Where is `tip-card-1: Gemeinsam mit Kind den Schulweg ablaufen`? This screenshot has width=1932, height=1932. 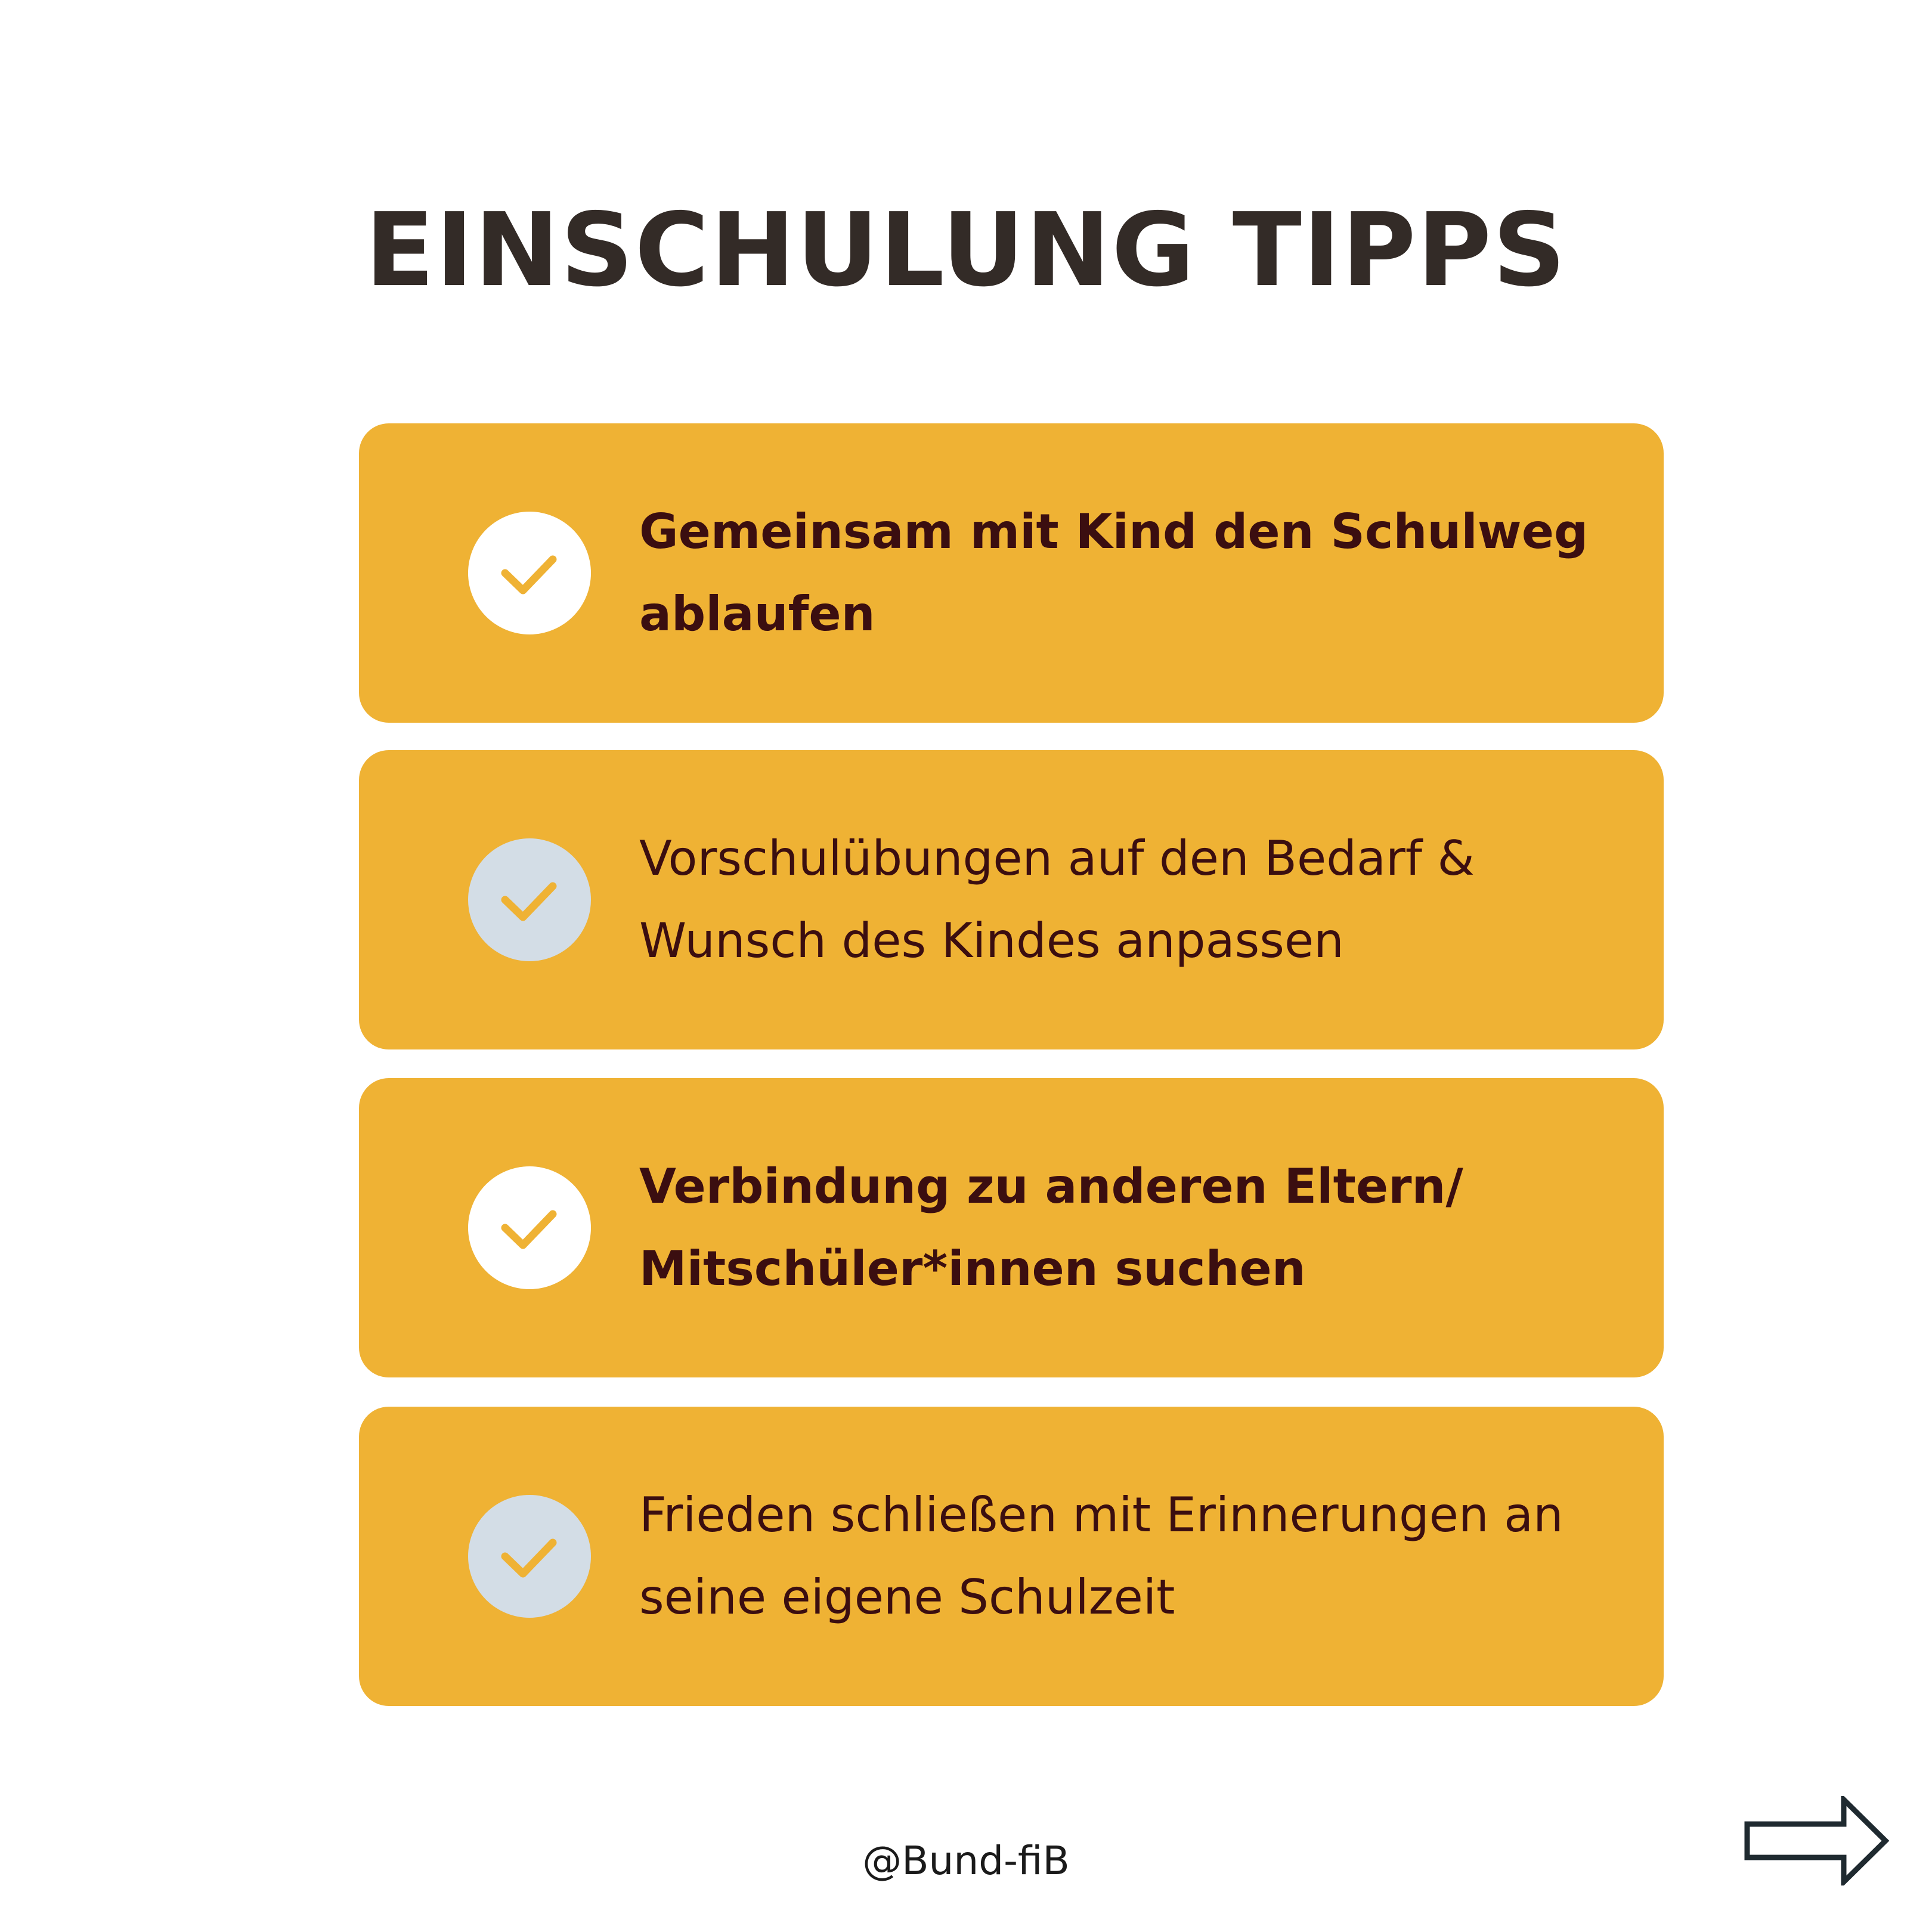
tip-card-1: Gemeinsam mit Kind den Schulweg ablaufen is located at coordinates (1012, 573).